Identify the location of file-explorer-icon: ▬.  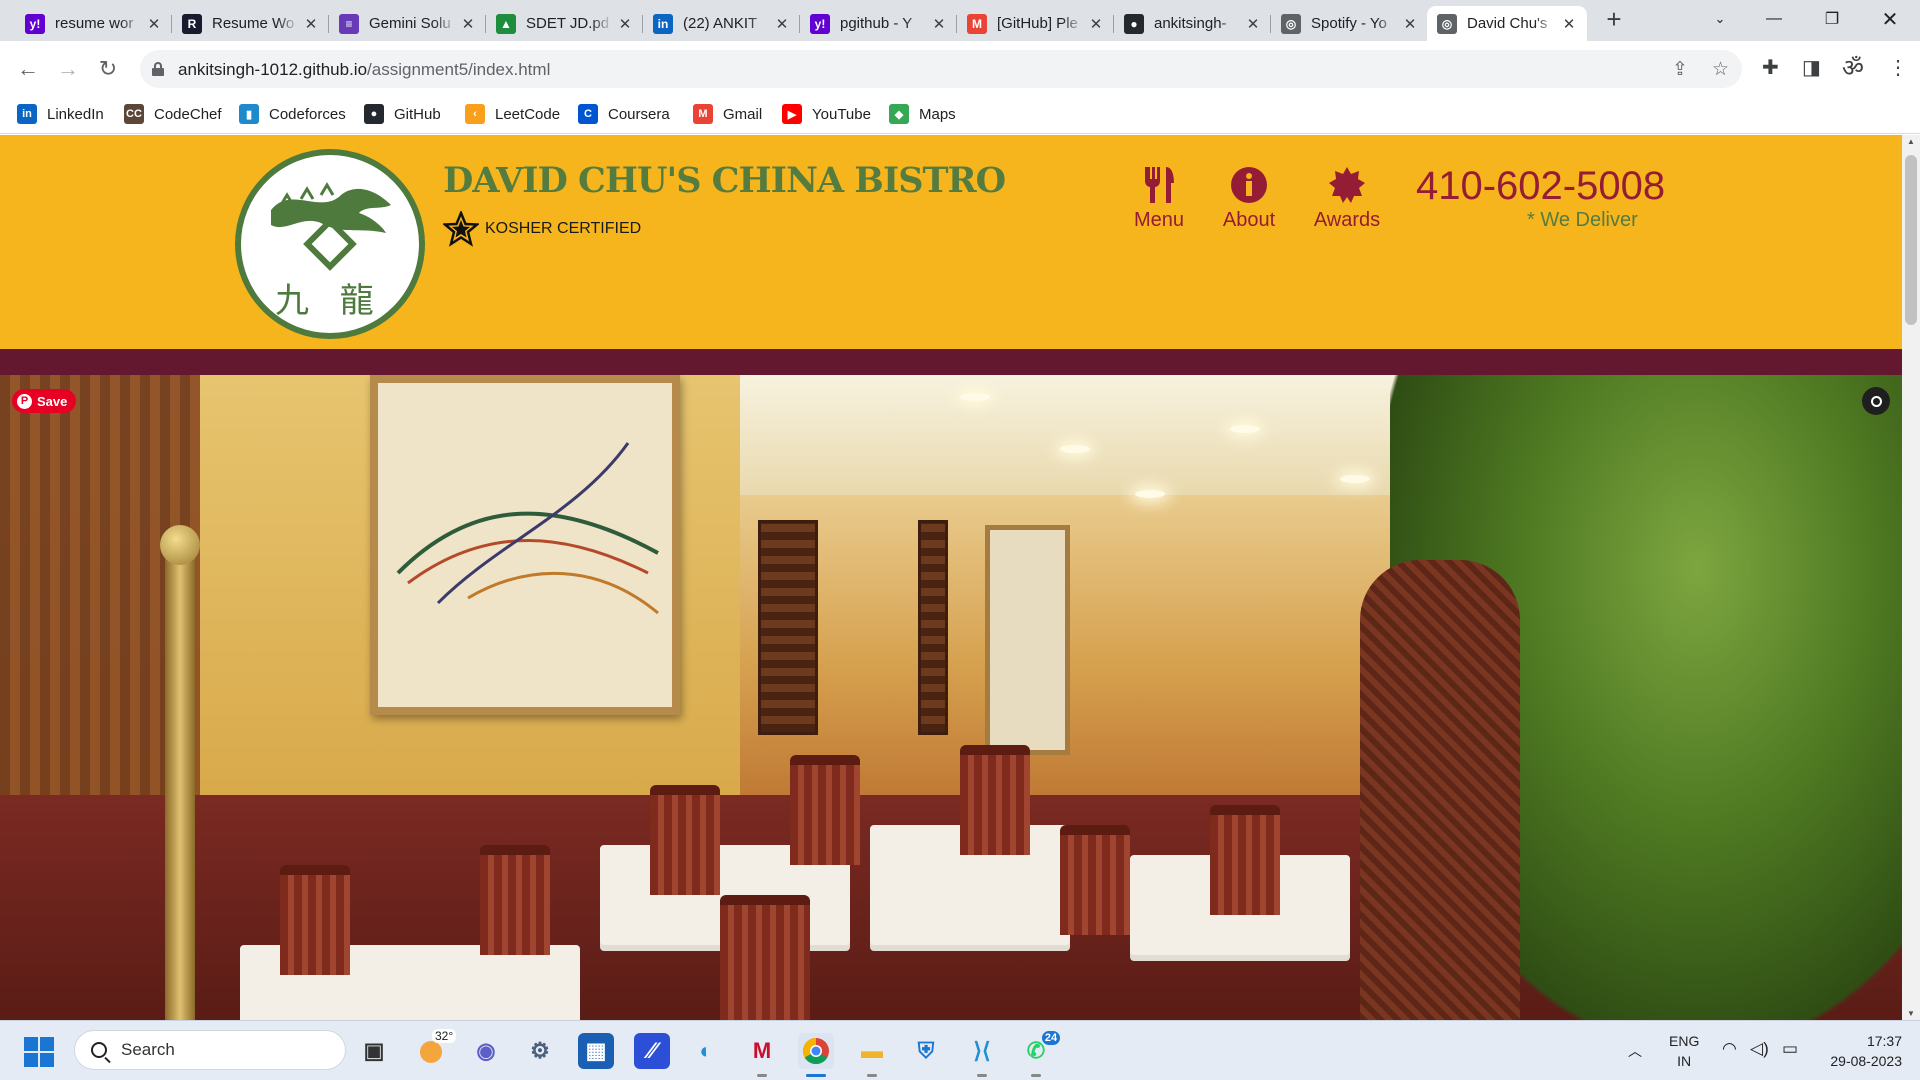
(872, 1055).